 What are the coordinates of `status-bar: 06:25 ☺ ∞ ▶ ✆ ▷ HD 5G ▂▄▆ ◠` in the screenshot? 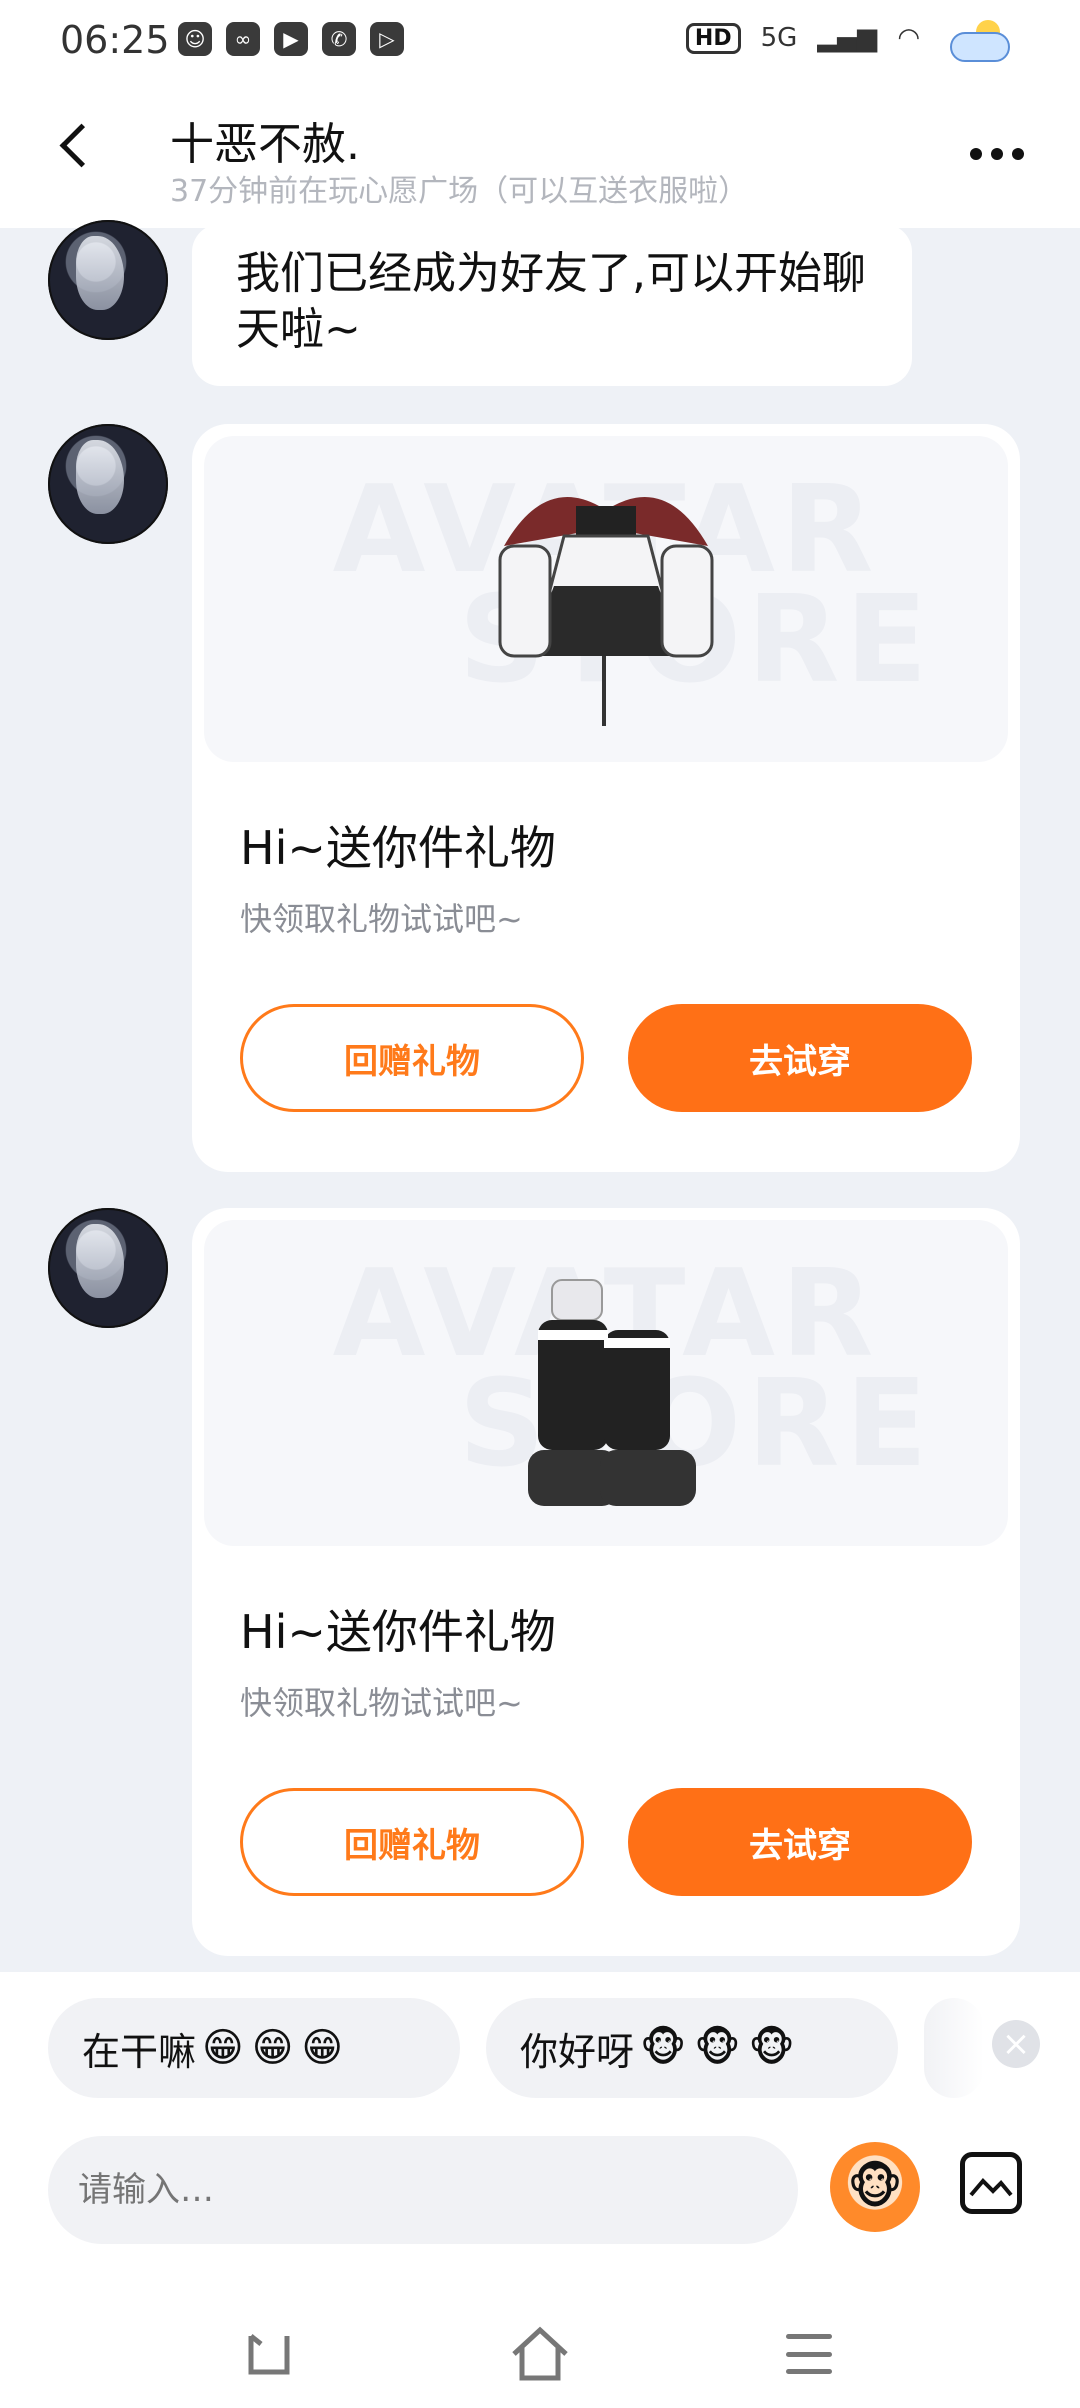 It's located at (540, 40).